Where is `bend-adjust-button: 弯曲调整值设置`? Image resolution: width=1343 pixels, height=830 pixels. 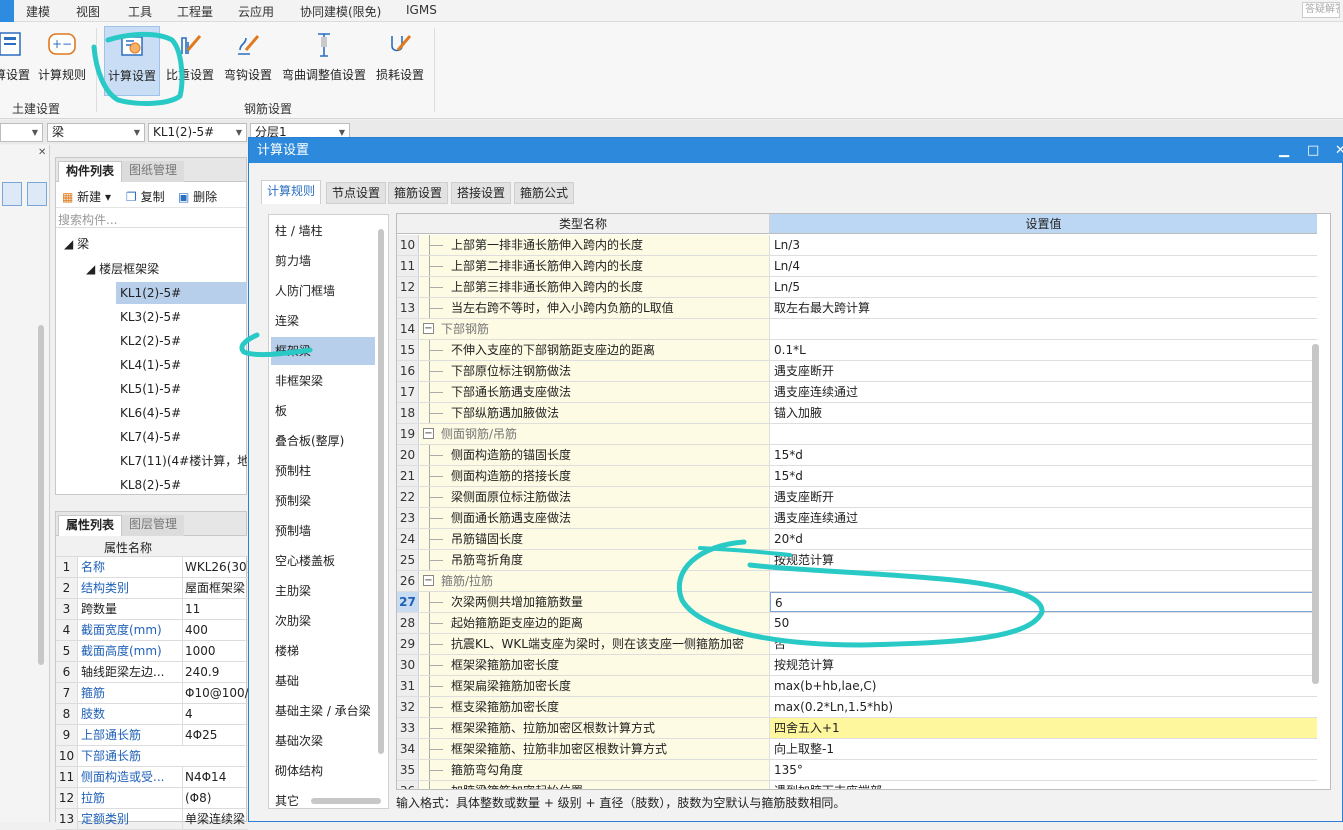 bend-adjust-button: 弯曲调整值设置 is located at coordinates (324, 60).